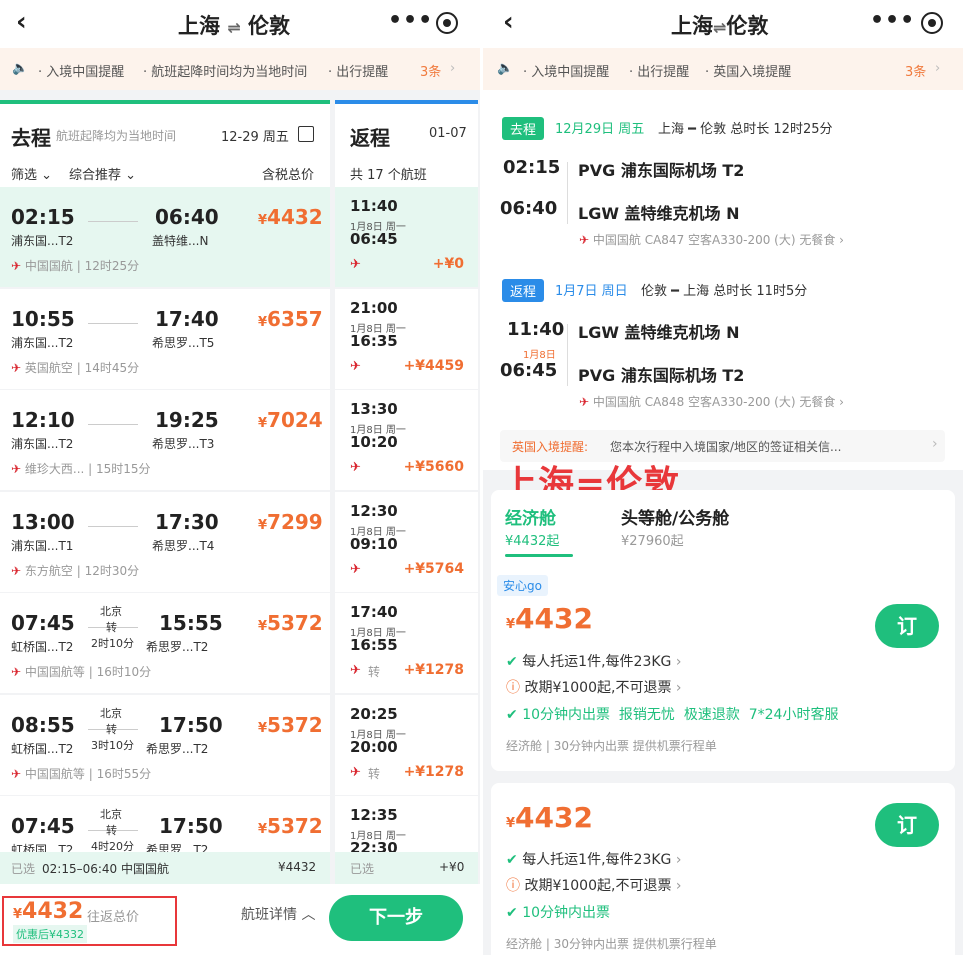 This screenshot has width=963, height=955. Describe the element at coordinates (591, 746) in the screenshot. I see `meta-ticketing: 30分钟内出票` at that location.